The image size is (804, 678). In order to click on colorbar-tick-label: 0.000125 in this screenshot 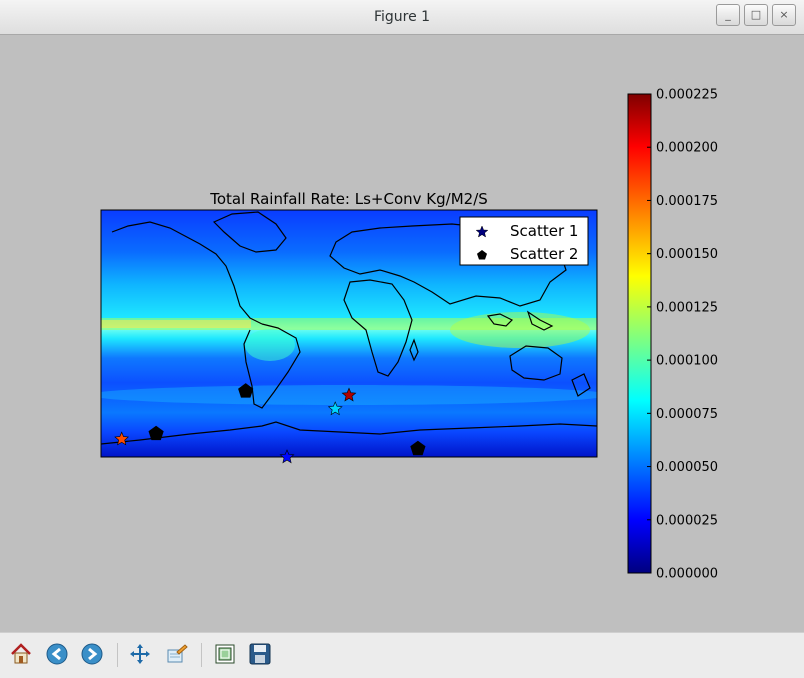, I will do `click(687, 307)`.